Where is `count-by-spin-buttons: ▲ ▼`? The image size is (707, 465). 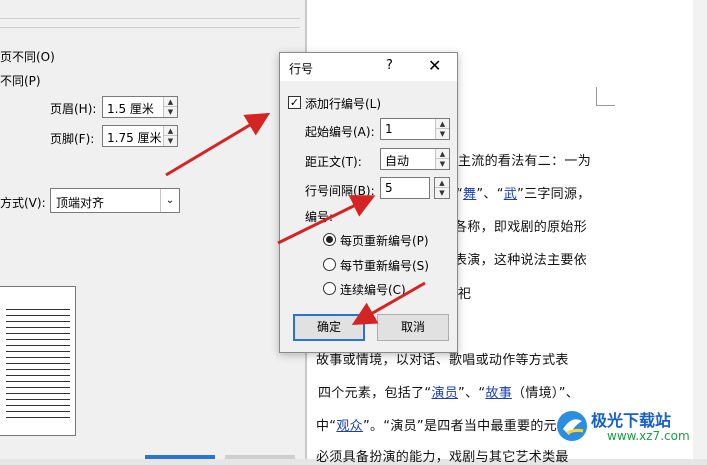 count-by-spin-buttons: ▲ ▼ is located at coordinates (442, 188).